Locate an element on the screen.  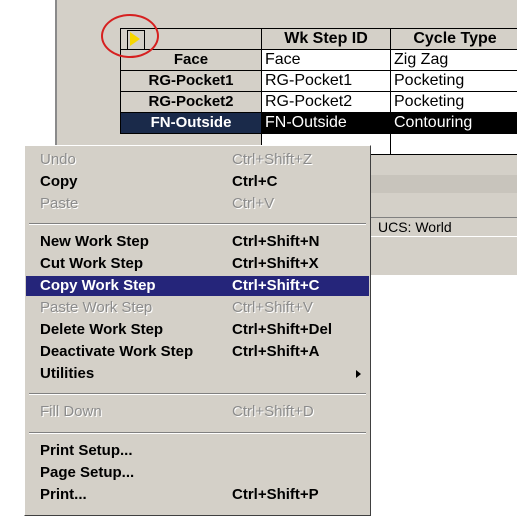
menu-item-paste: Paste Ctrl+V is located at coordinates (197, 204).